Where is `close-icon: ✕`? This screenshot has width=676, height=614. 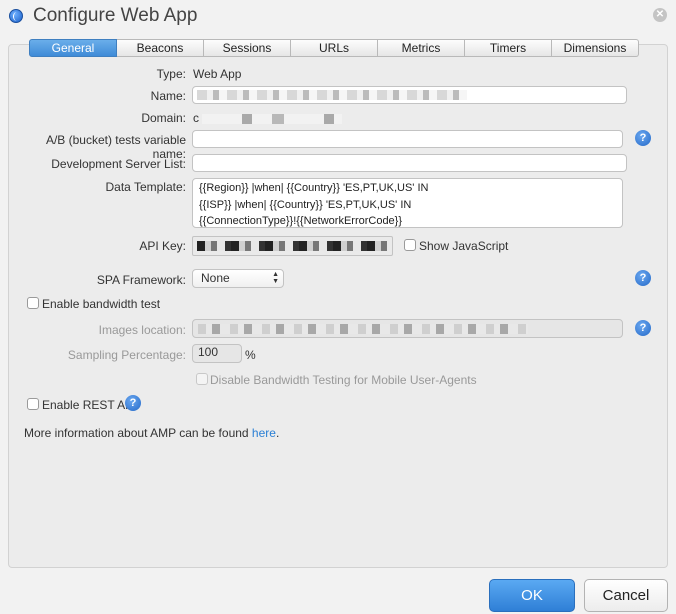
close-icon: ✕ is located at coordinates (660, 15).